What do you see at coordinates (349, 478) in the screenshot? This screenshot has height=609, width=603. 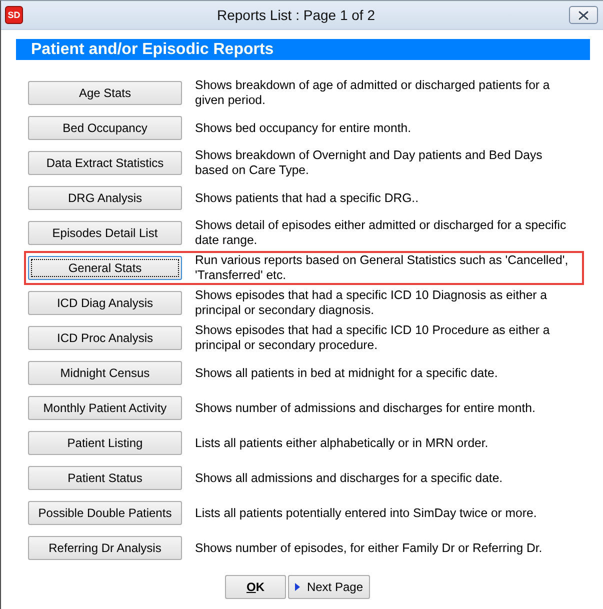 I see `report-description: Shows all admissions and discharges for a specific date.` at bounding box center [349, 478].